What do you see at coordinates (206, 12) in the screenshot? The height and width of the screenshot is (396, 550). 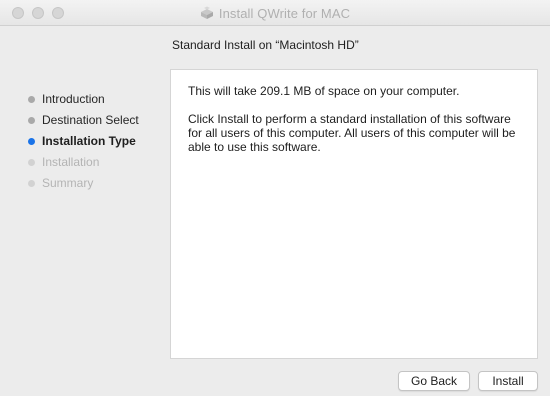 I see `installer-package-icon` at bounding box center [206, 12].